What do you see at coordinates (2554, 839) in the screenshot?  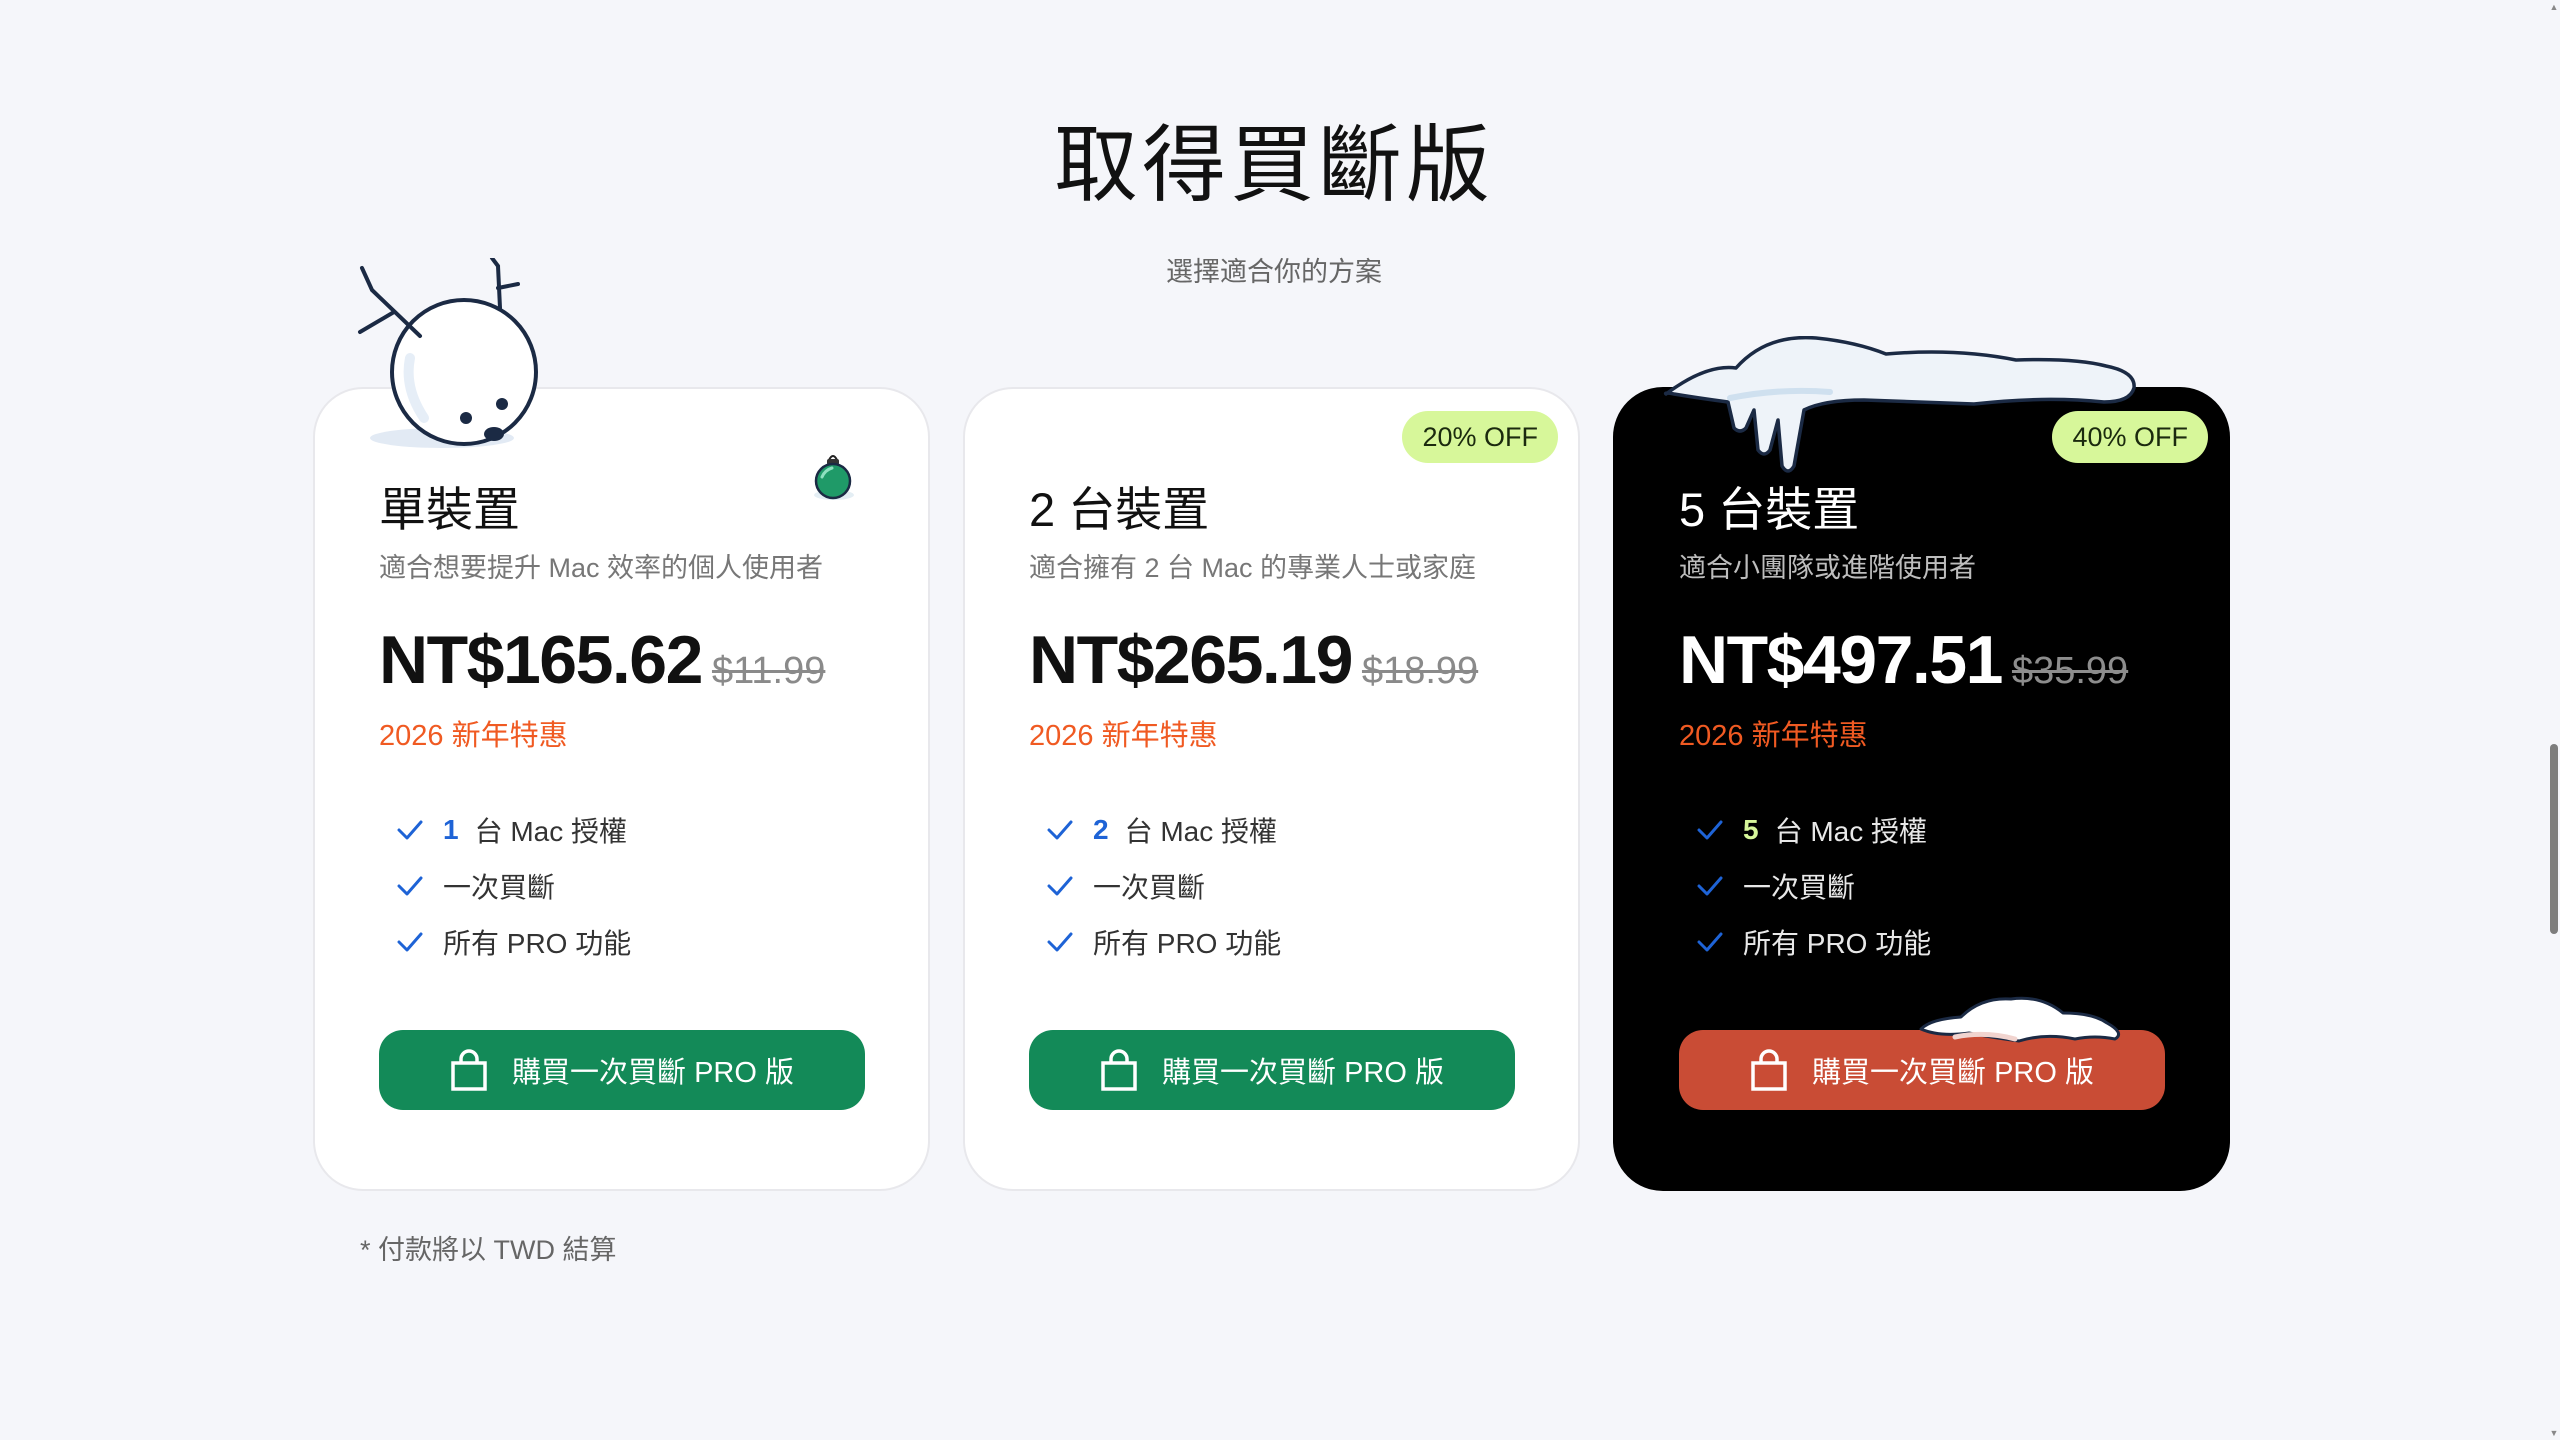 I see `scrollbar-thumb` at bounding box center [2554, 839].